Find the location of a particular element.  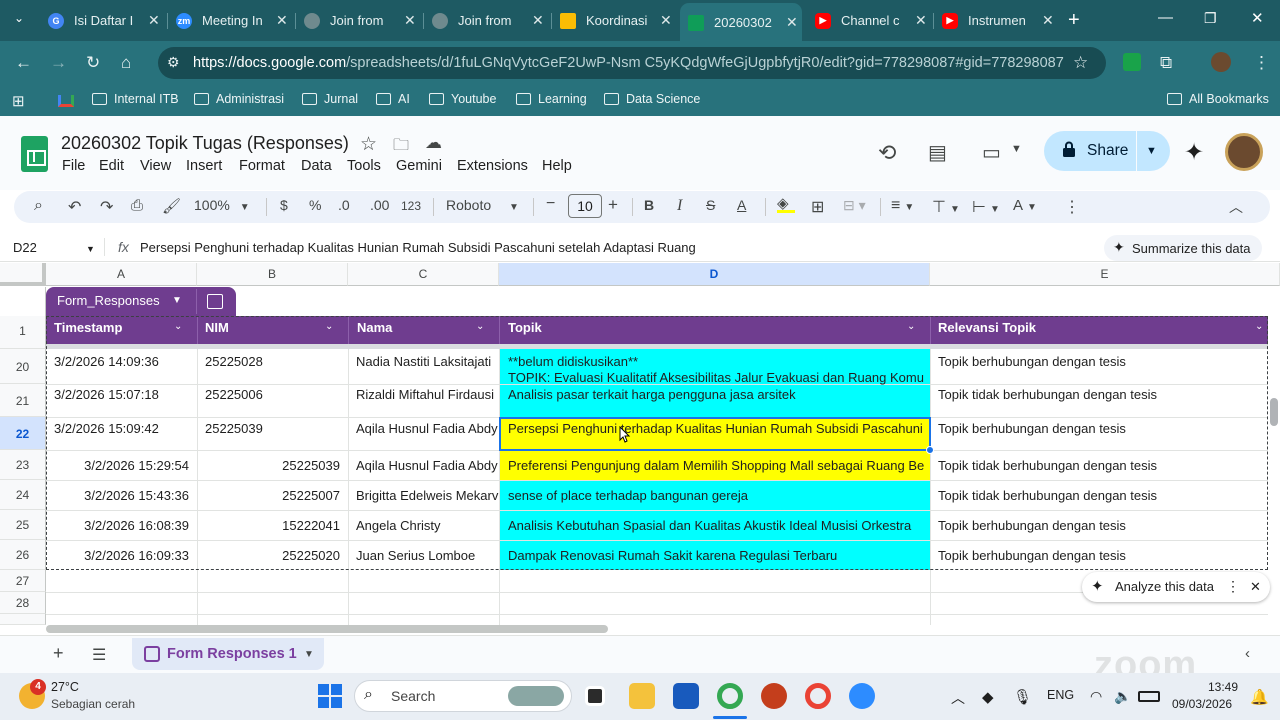

cell-timestamp: 3/2/2026 15:29:54 is located at coordinates (121, 465).